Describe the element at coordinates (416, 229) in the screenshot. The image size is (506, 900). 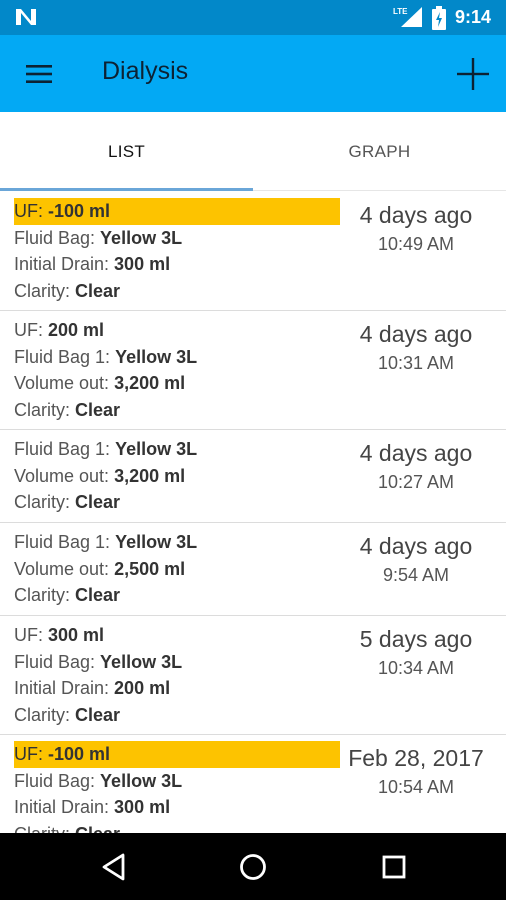
I see `entry-timestamp: 4 days ago 10:49 AM` at that location.